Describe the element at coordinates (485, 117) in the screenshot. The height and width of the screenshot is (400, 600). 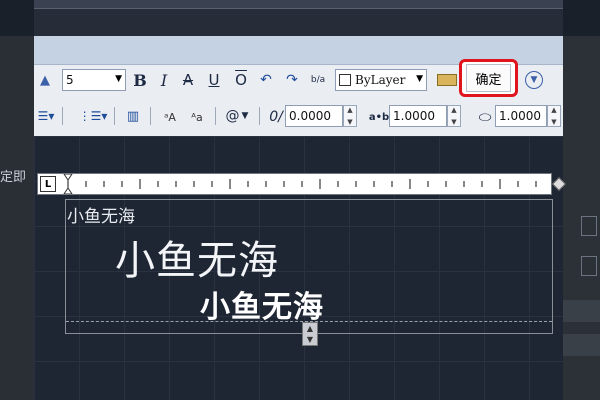
I see `width-factor-icon: ⬭` at that location.